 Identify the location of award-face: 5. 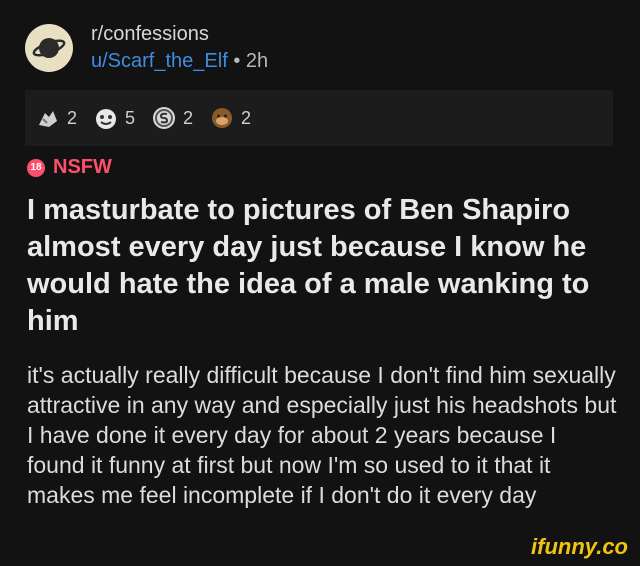
(114, 118).